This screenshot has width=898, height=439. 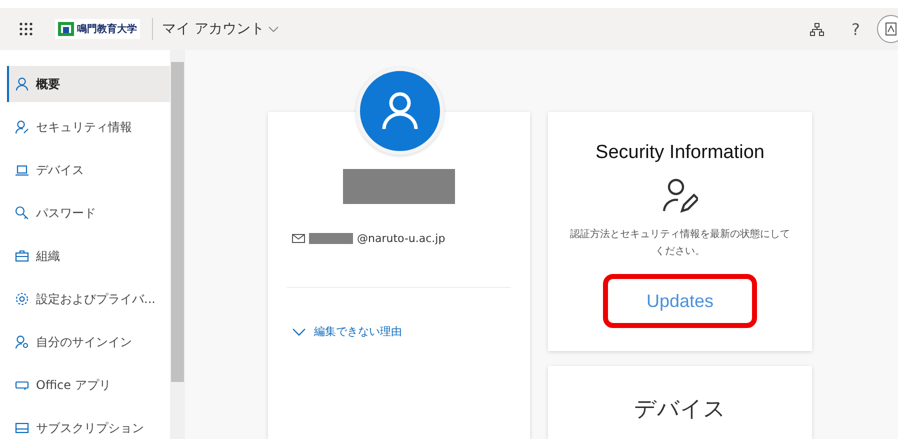 I want to click on scrollbar-thumb, so click(x=177, y=222).